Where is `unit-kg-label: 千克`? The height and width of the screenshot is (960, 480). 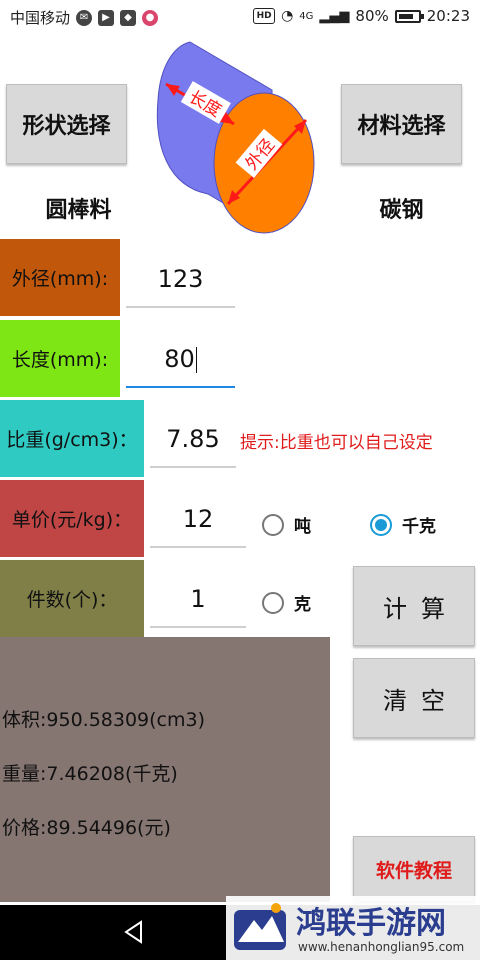
unit-kg-label: 千克 is located at coordinates (419, 527).